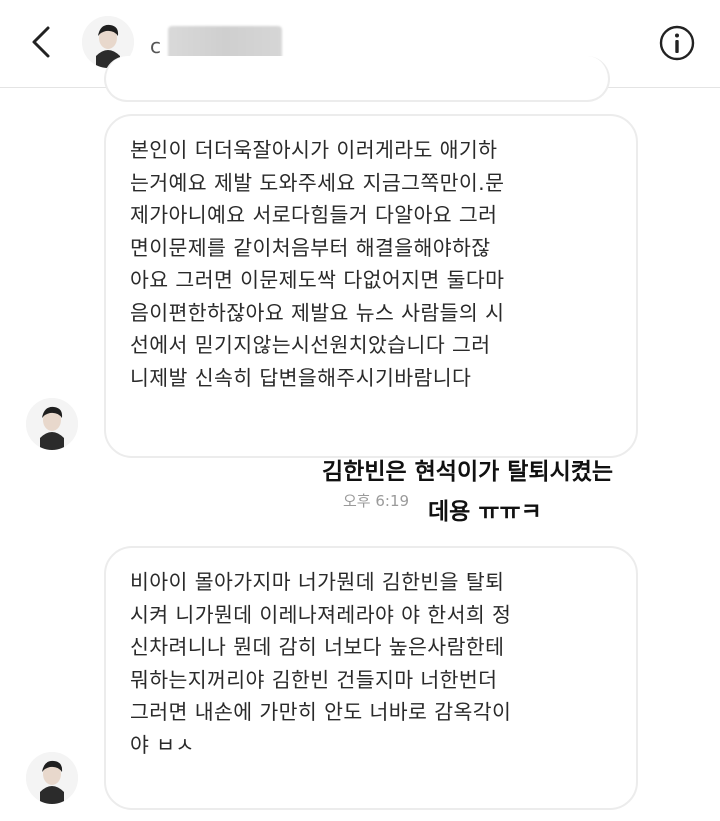  What do you see at coordinates (485, 512) in the screenshot?
I see `caption-line: 데용 ㅠㅠㅋ` at bounding box center [485, 512].